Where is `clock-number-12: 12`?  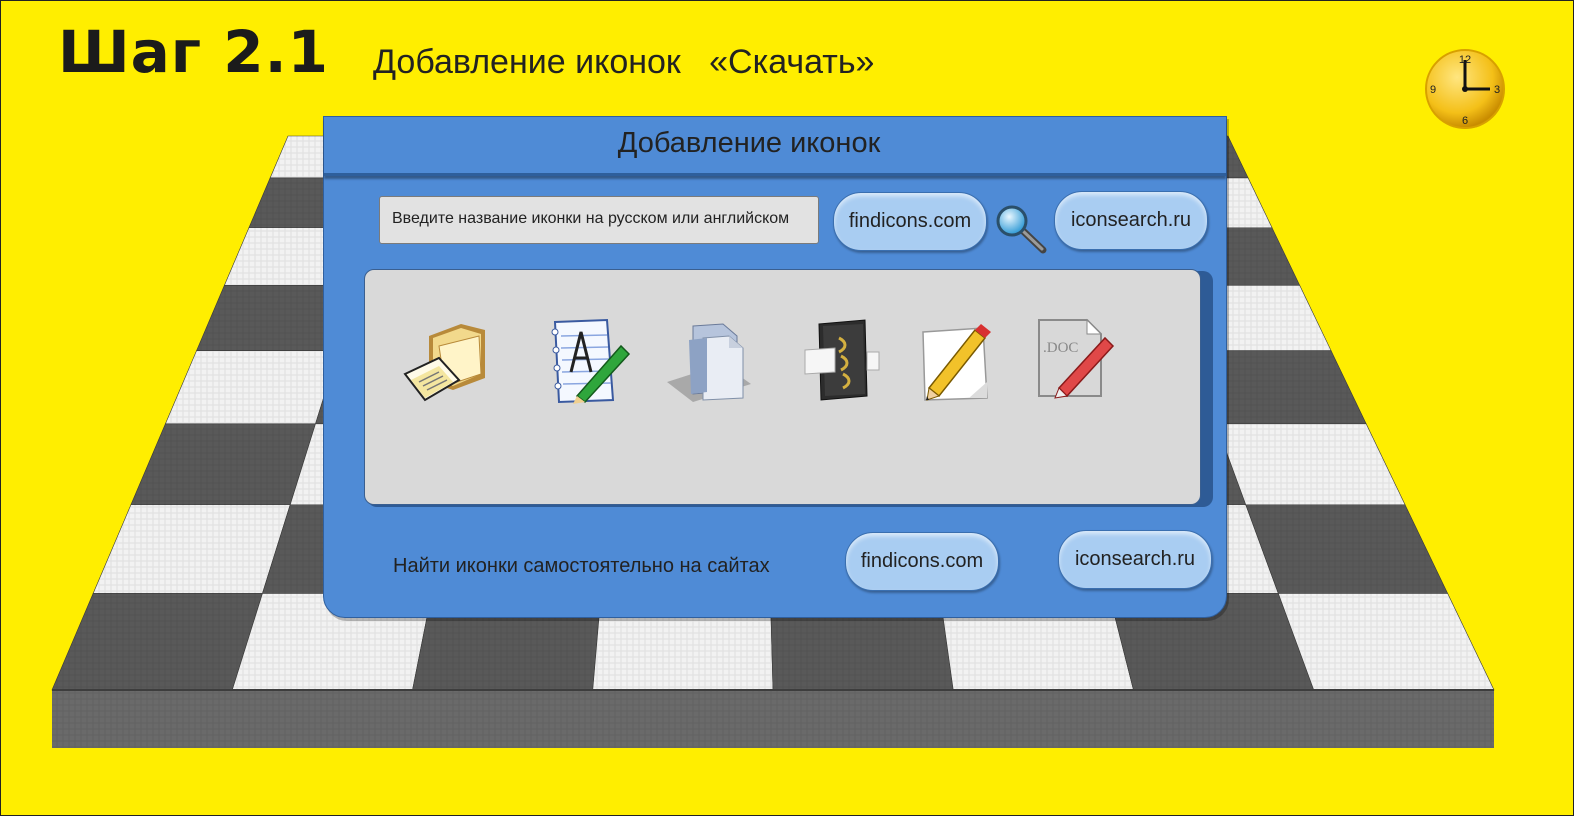 clock-number-12: 12 is located at coordinates (1465, 60).